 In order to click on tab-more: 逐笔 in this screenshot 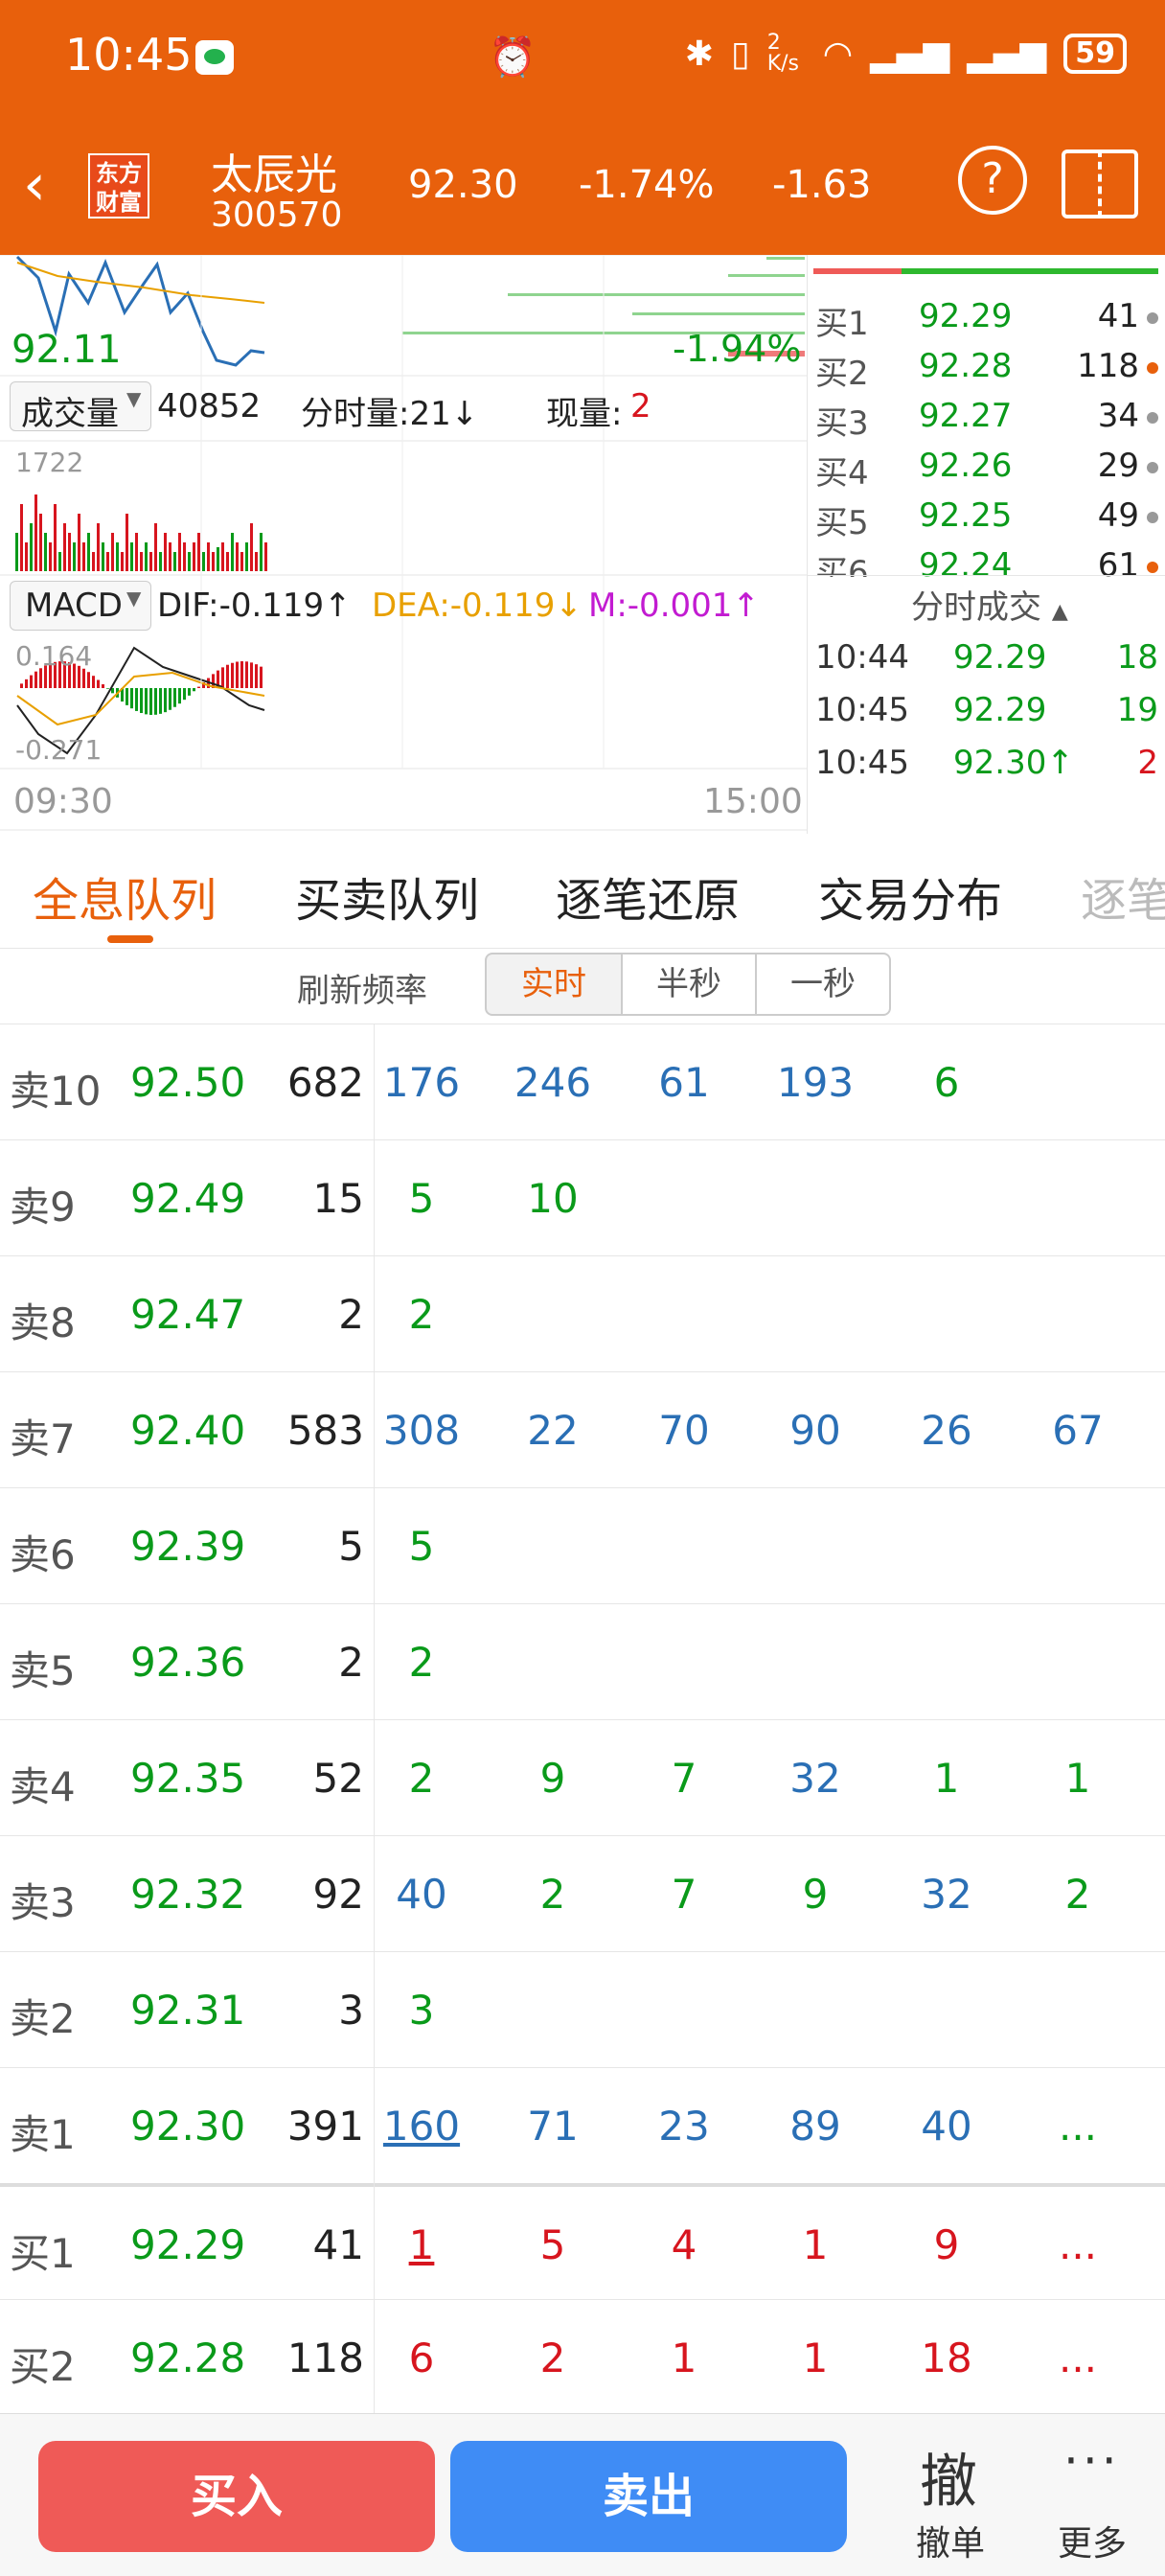, I will do `click(1123, 896)`.